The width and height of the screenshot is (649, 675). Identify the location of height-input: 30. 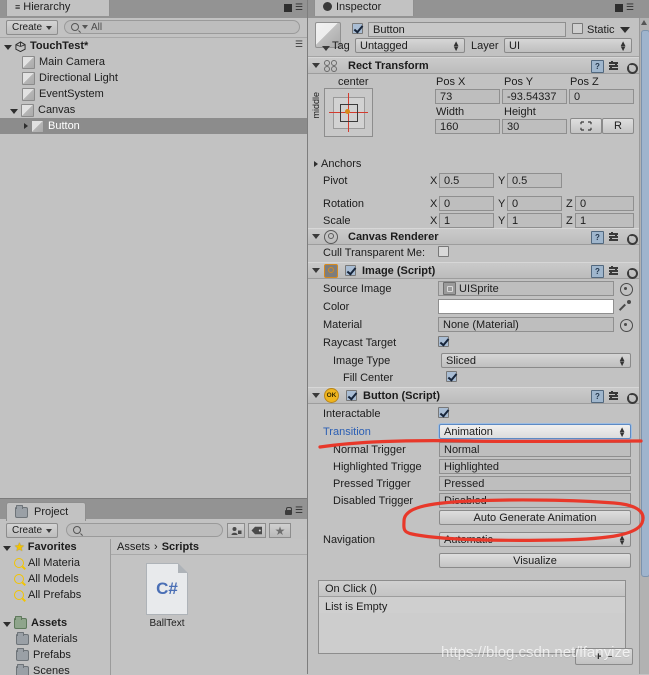
(534, 126).